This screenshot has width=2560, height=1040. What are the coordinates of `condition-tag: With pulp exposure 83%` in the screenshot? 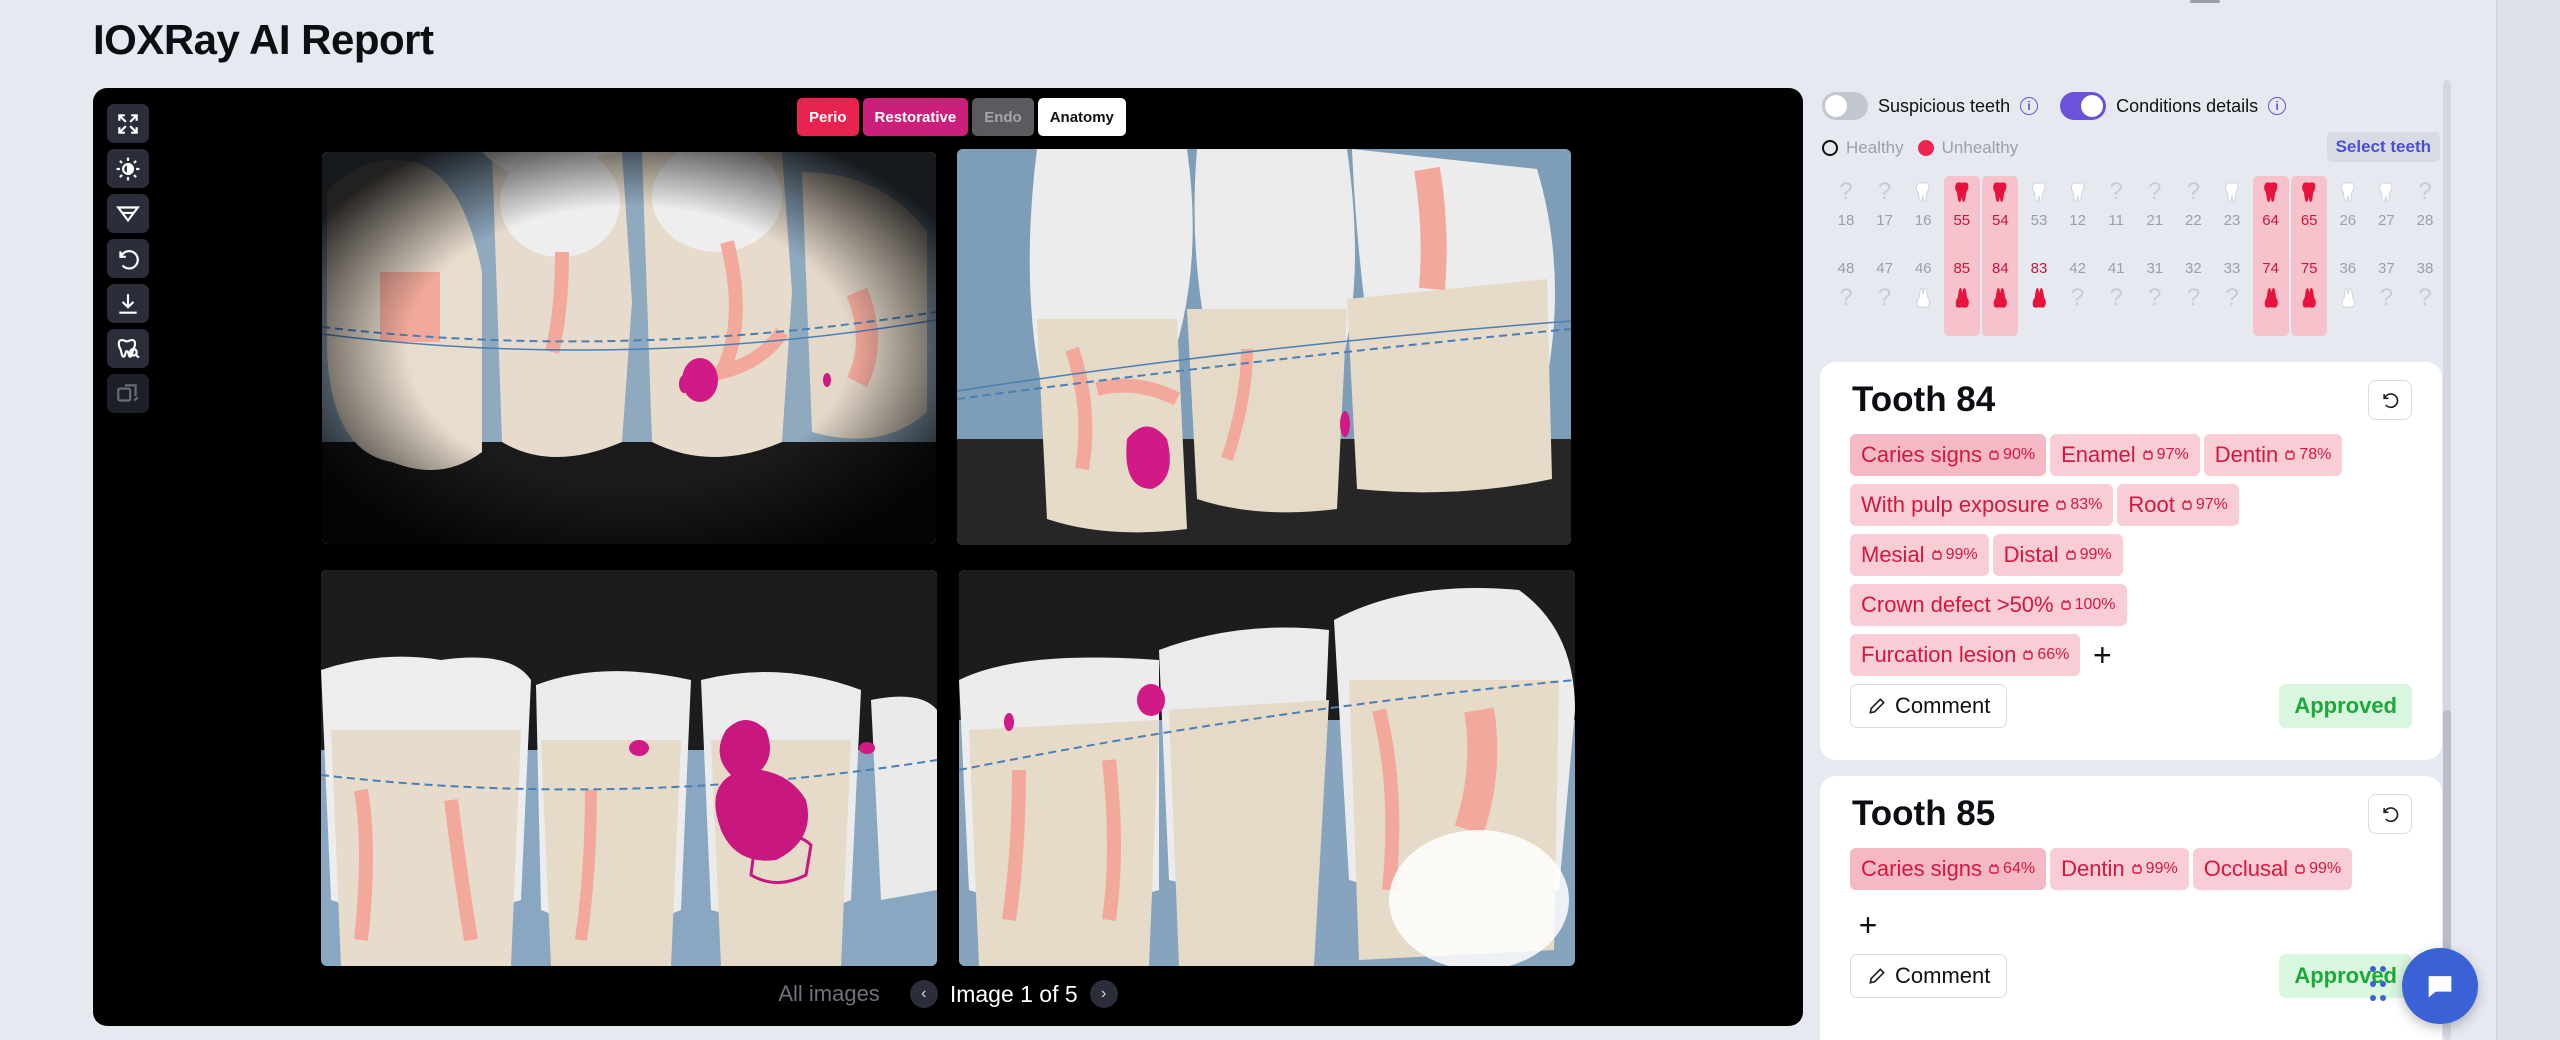 It's located at (1982, 505).